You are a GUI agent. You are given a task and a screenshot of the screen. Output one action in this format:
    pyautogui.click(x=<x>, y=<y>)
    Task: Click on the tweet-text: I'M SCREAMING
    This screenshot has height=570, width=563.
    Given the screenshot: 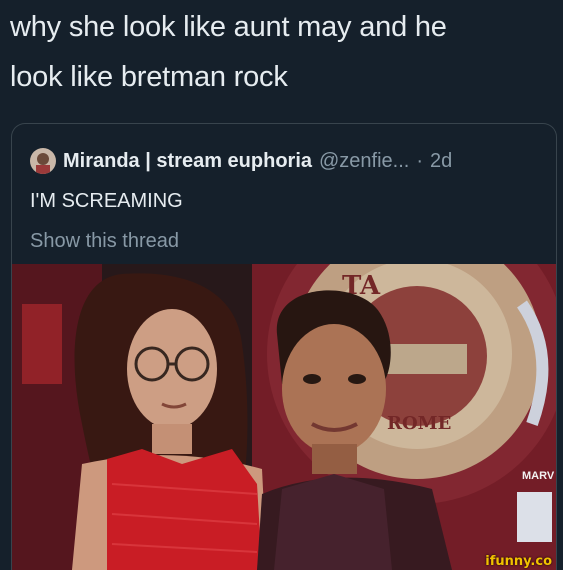 What is the action you would take?
    pyautogui.click(x=106, y=201)
    